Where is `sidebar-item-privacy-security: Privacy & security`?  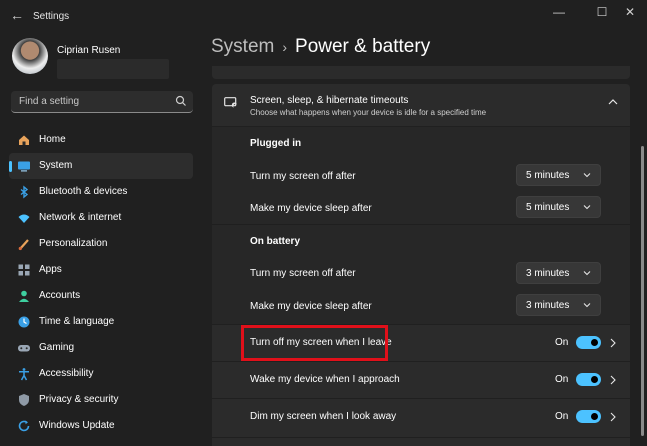 sidebar-item-privacy-security: Privacy & security is located at coordinates (101, 400).